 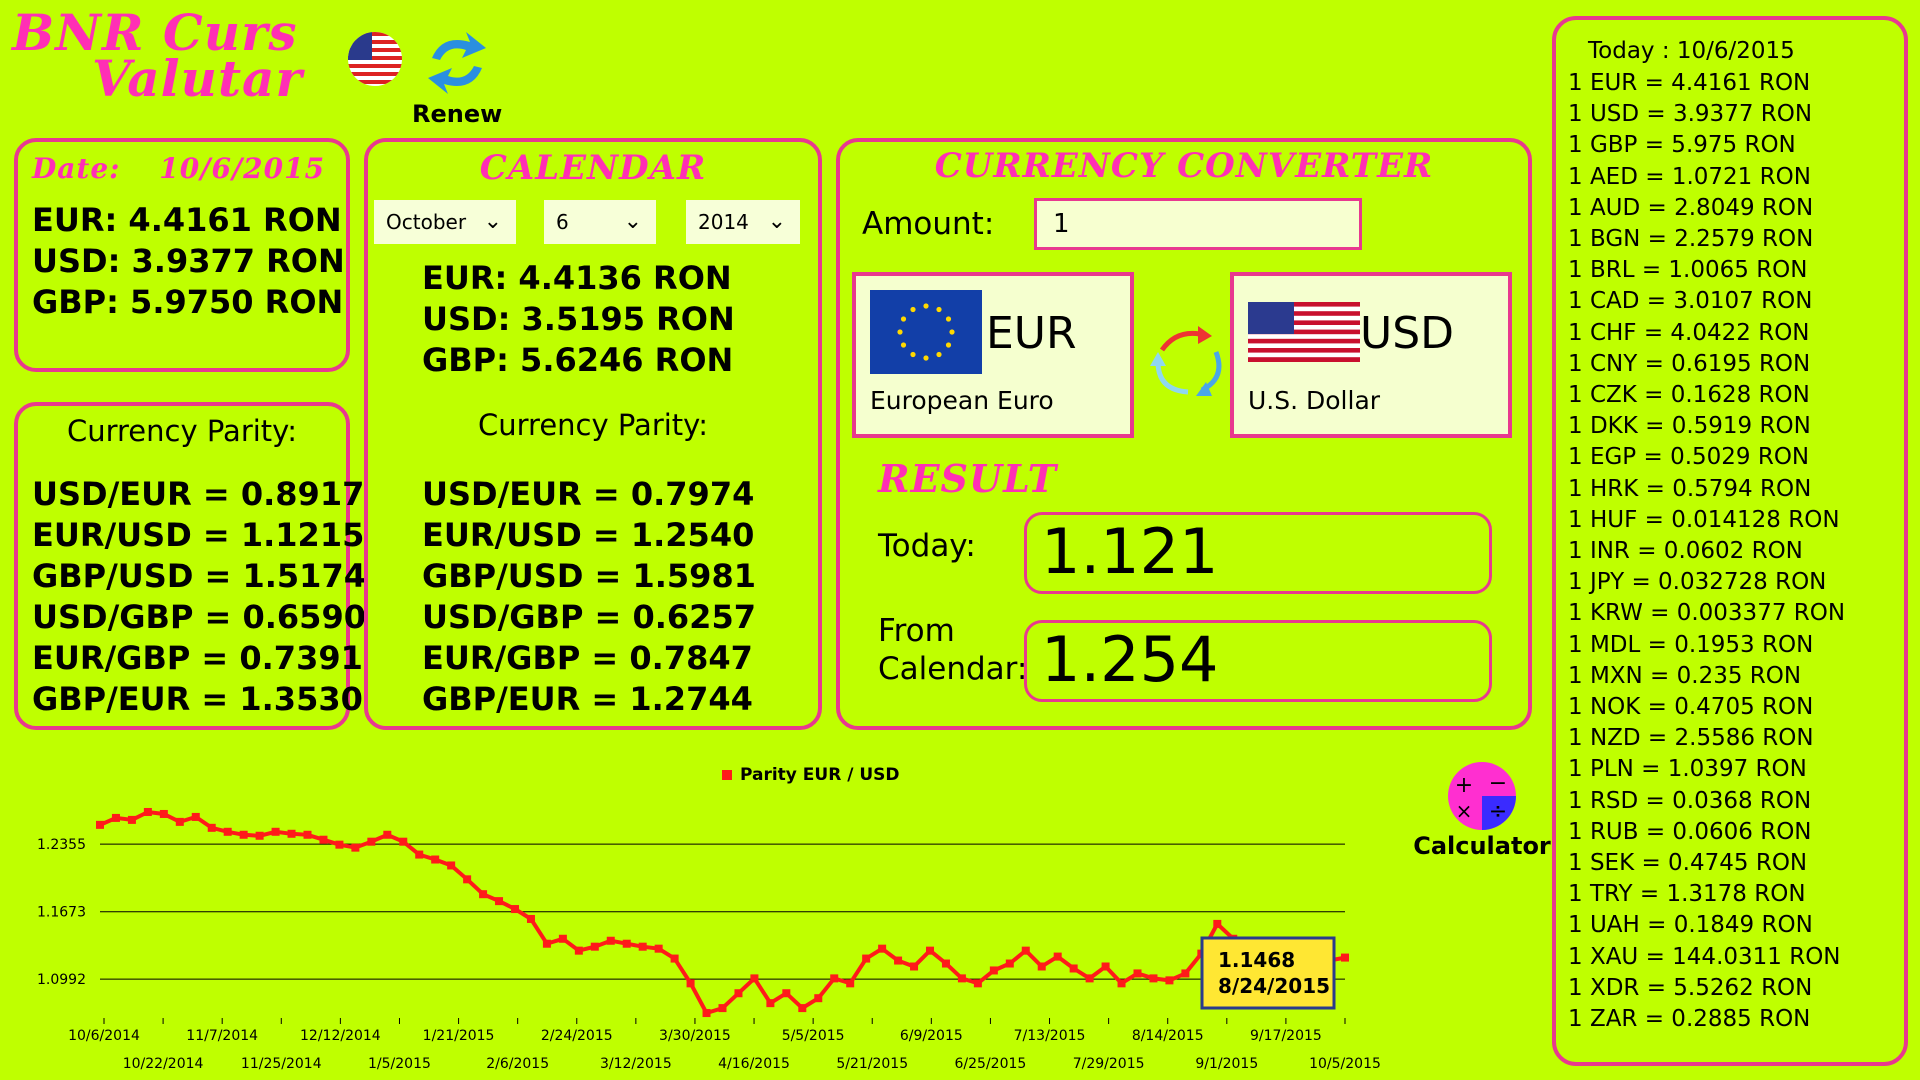 What do you see at coordinates (1371, 355) in the screenshot?
I see `to-currency-selector: USD U.S. Dollar` at bounding box center [1371, 355].